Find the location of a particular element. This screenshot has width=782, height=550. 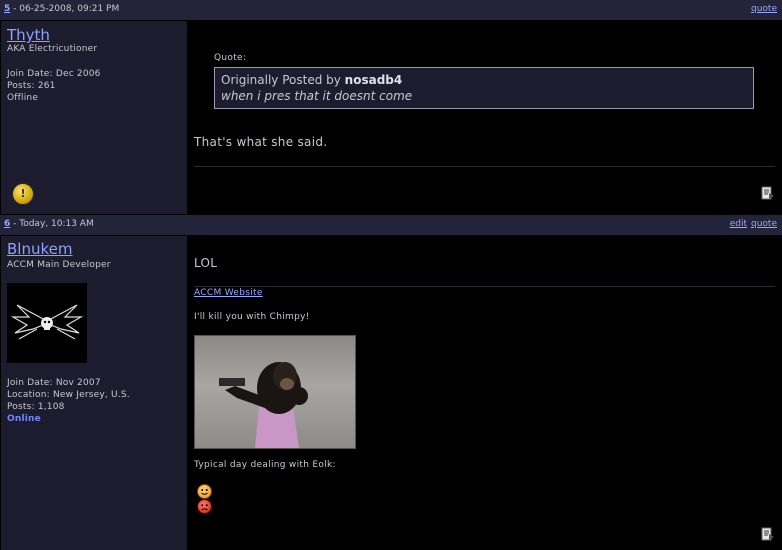

username-link: Thyth is located at coordinates (28, 35).